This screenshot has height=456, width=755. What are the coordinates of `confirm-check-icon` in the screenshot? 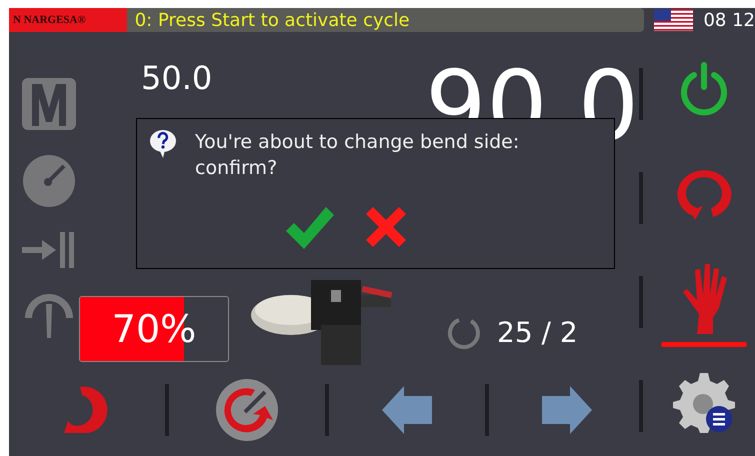 It's located at (310, 228).